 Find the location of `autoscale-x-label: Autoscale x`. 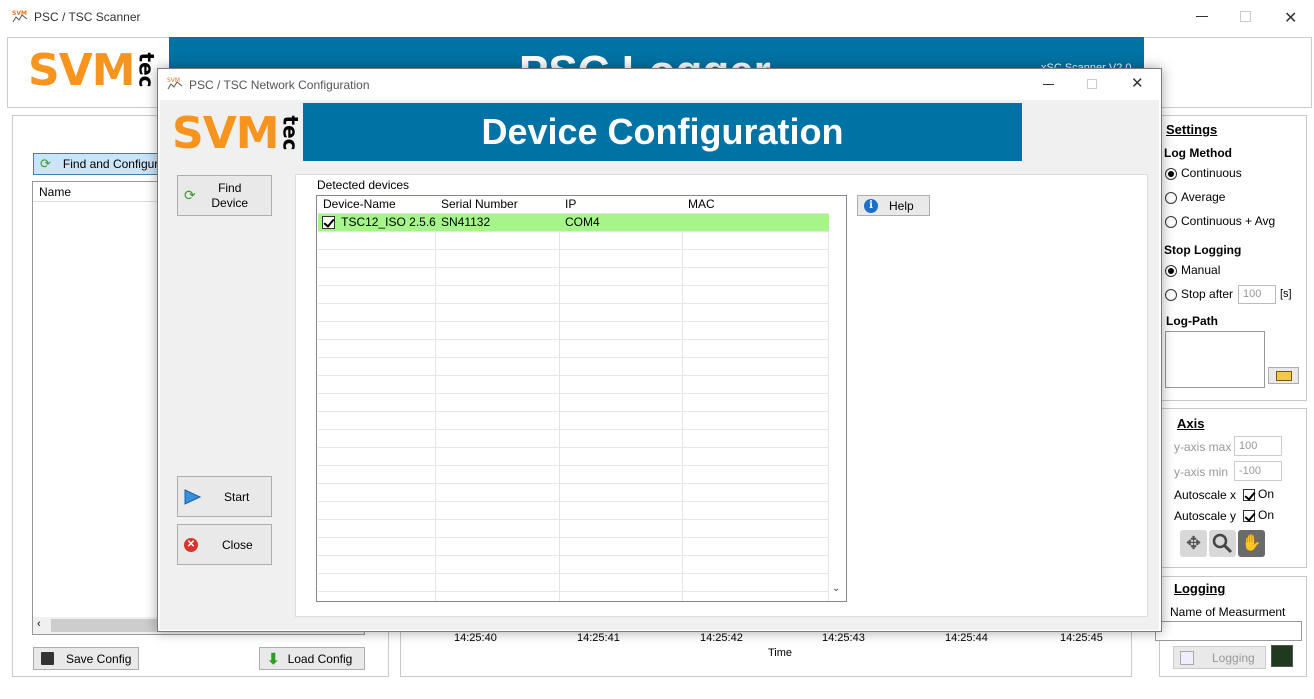

autoscale-x-label: Autoscale x is located at coordinates (1205, 495).